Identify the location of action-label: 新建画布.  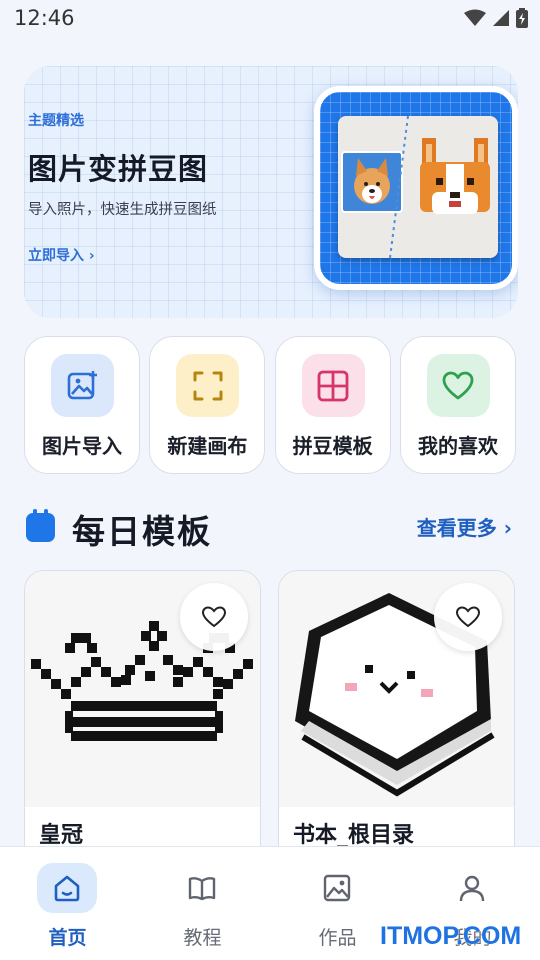
(207, 446).